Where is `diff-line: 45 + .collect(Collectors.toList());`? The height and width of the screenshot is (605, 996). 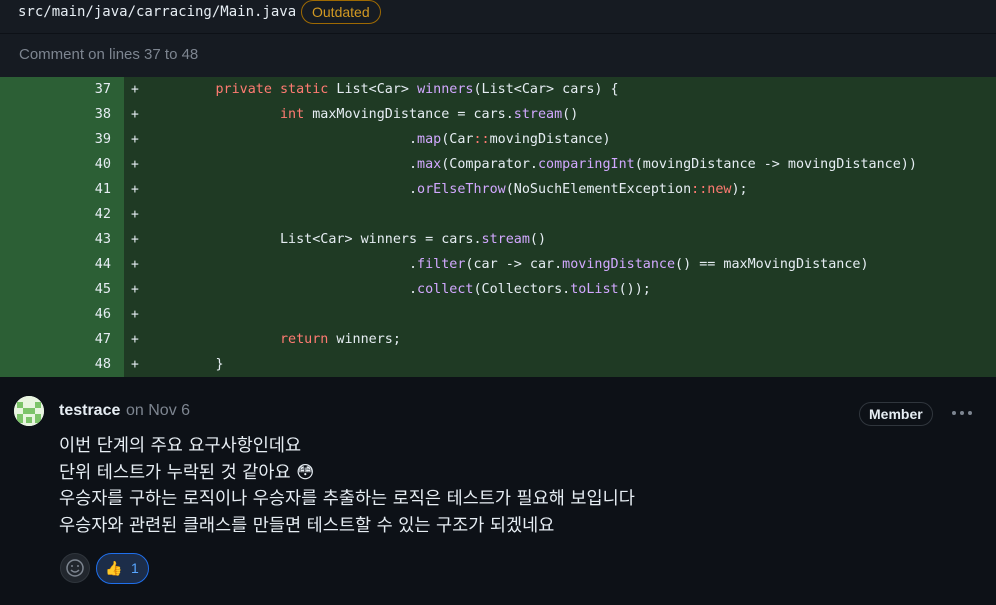 diff-line: 45 + .collect(Collectors.toList()); is located at coordinates (498, 289).